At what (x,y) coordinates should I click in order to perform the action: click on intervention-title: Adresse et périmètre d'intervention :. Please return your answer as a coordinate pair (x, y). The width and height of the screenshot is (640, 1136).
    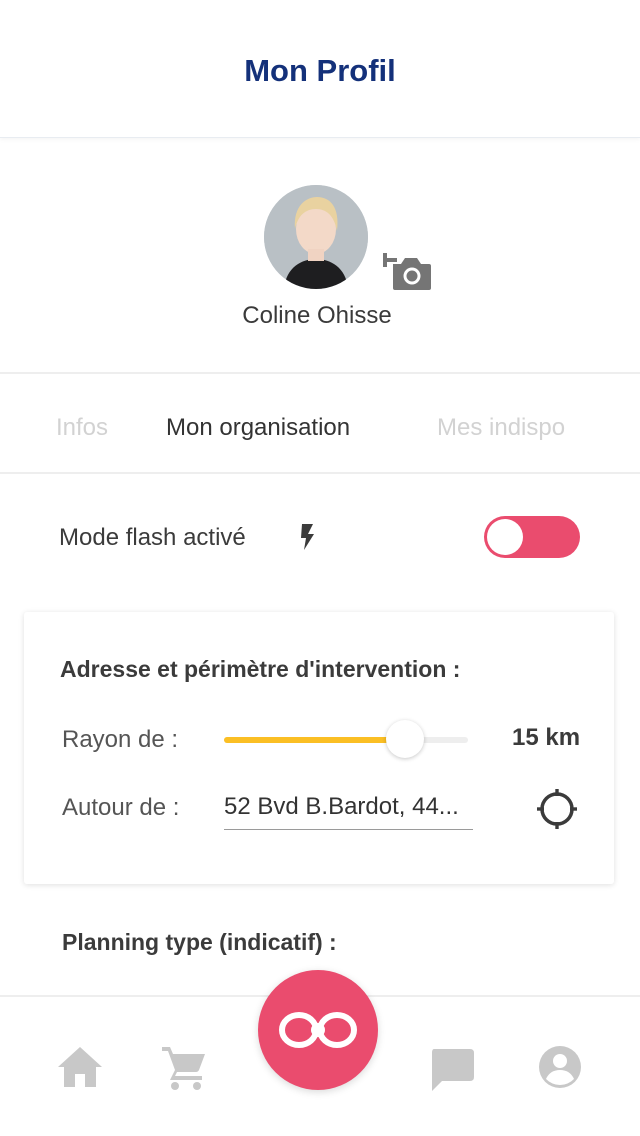
    Looking at the image, I should click on (260, 669).